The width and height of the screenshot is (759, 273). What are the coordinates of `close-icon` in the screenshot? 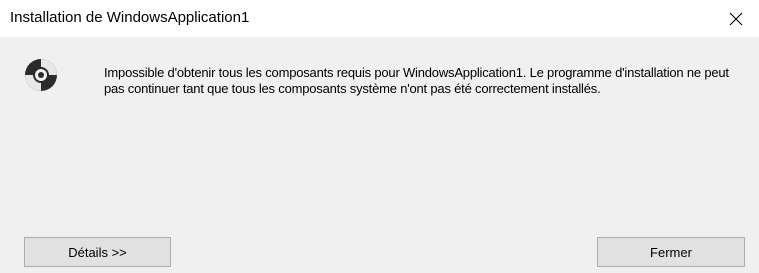 It's located at (736, 18).